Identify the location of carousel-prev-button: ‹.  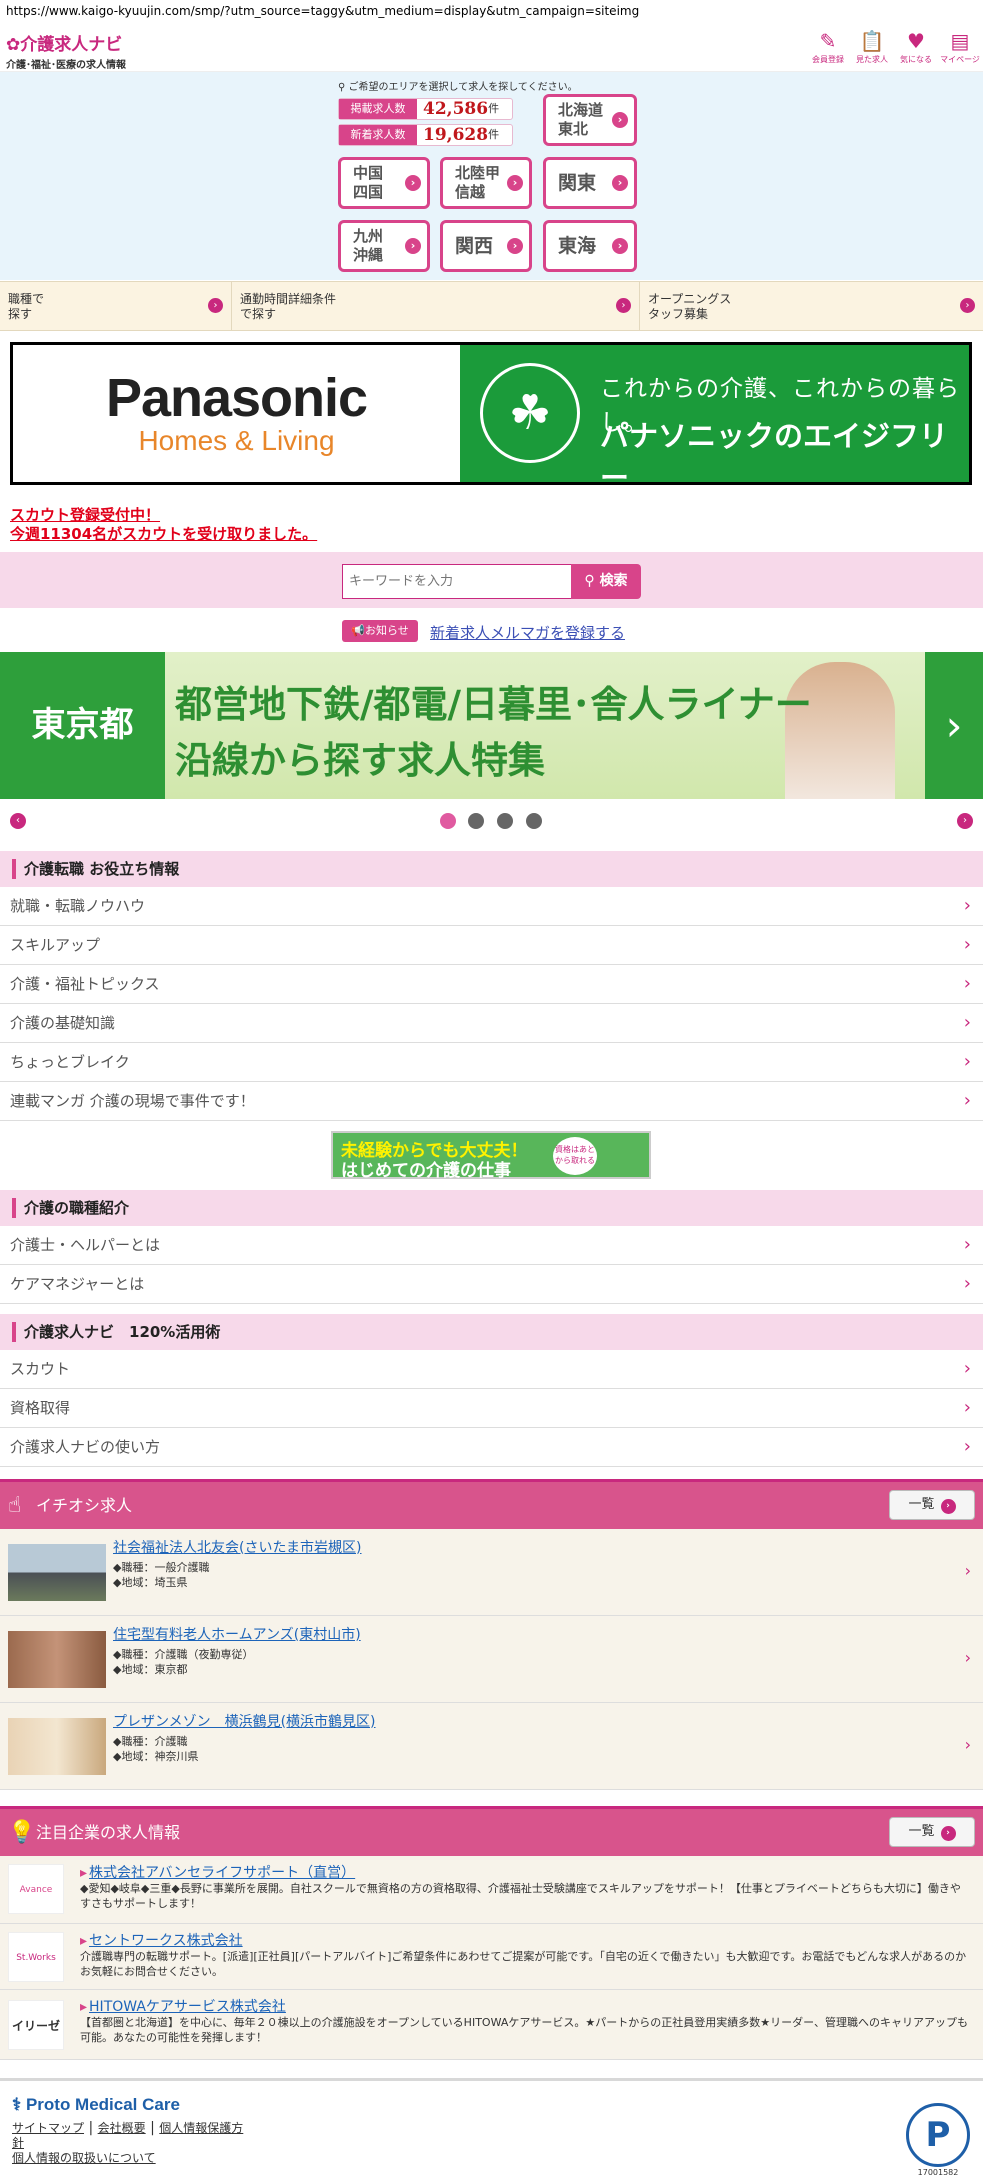
(18, 821).